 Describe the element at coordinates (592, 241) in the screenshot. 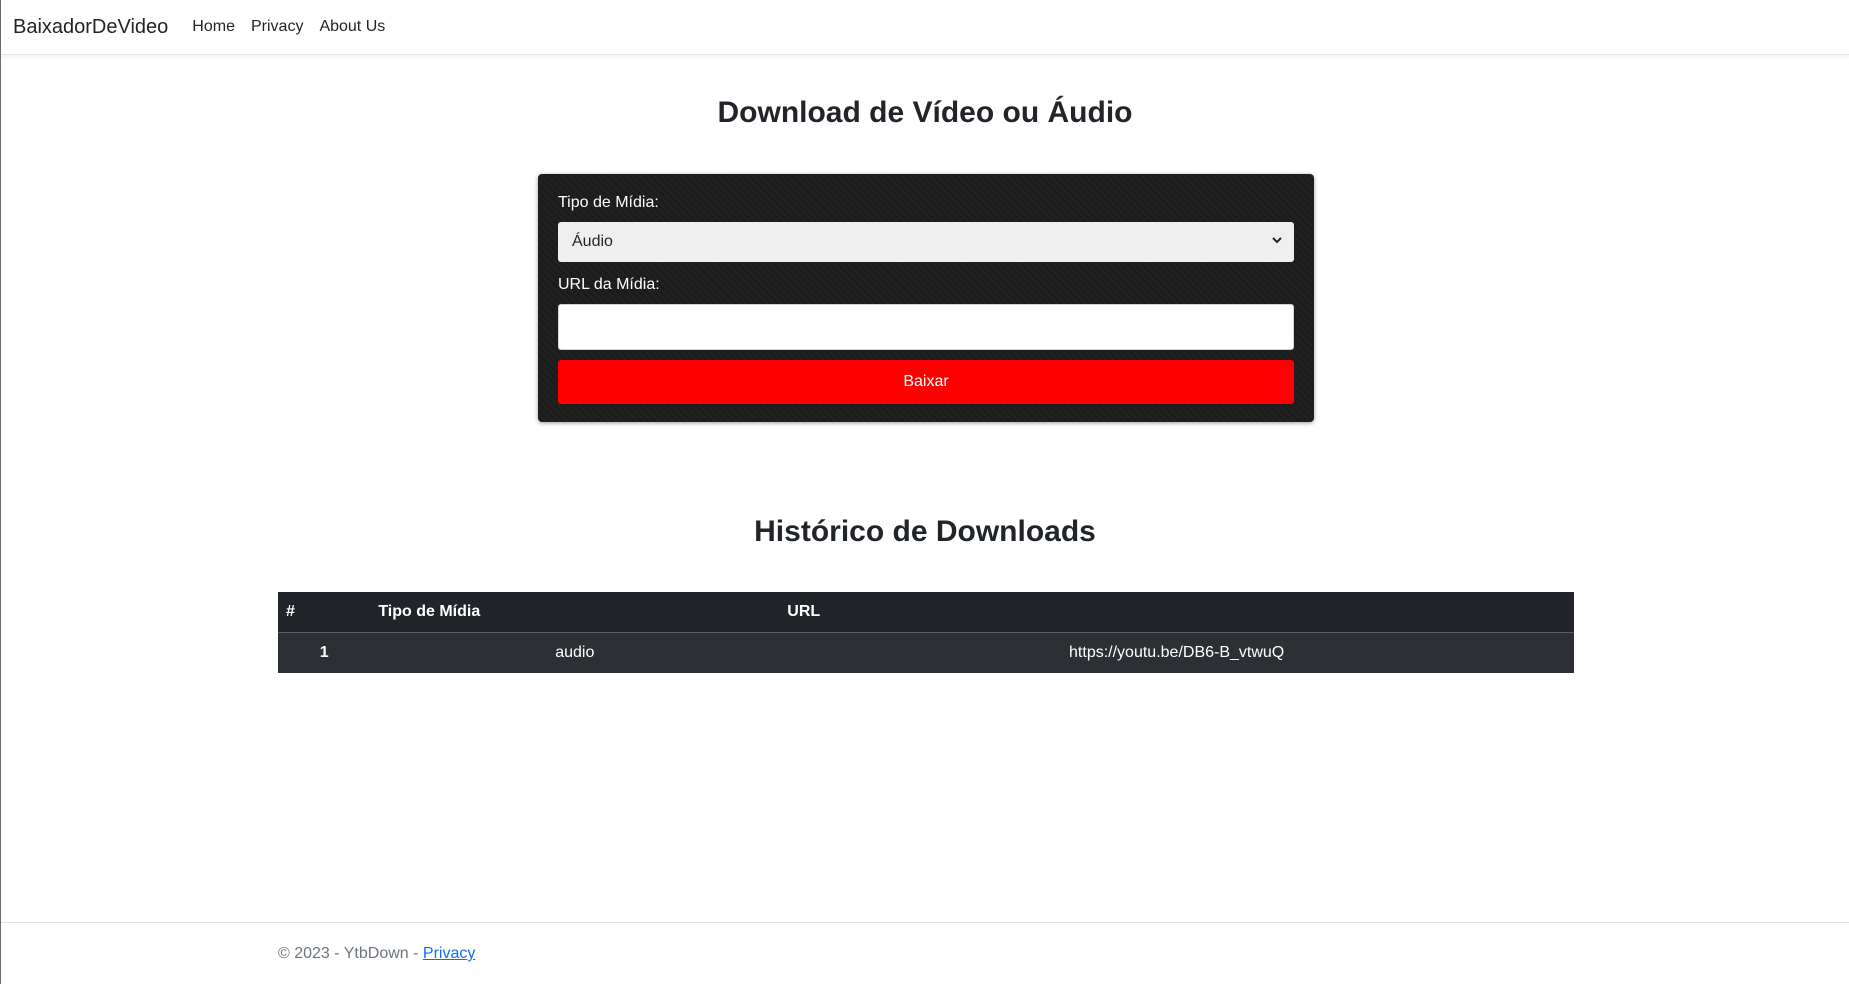

I see `media-type-selected-value: Áudio` at that location.